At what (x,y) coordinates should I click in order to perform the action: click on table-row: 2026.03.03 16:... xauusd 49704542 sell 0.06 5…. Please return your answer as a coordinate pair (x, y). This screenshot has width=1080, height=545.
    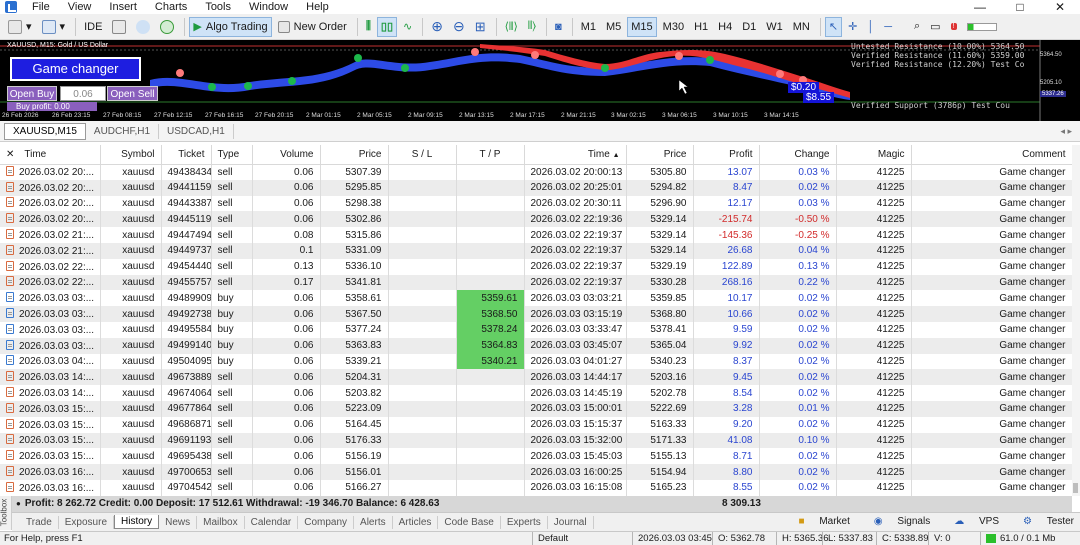
    Looking at the image, I should click on (536, 487).